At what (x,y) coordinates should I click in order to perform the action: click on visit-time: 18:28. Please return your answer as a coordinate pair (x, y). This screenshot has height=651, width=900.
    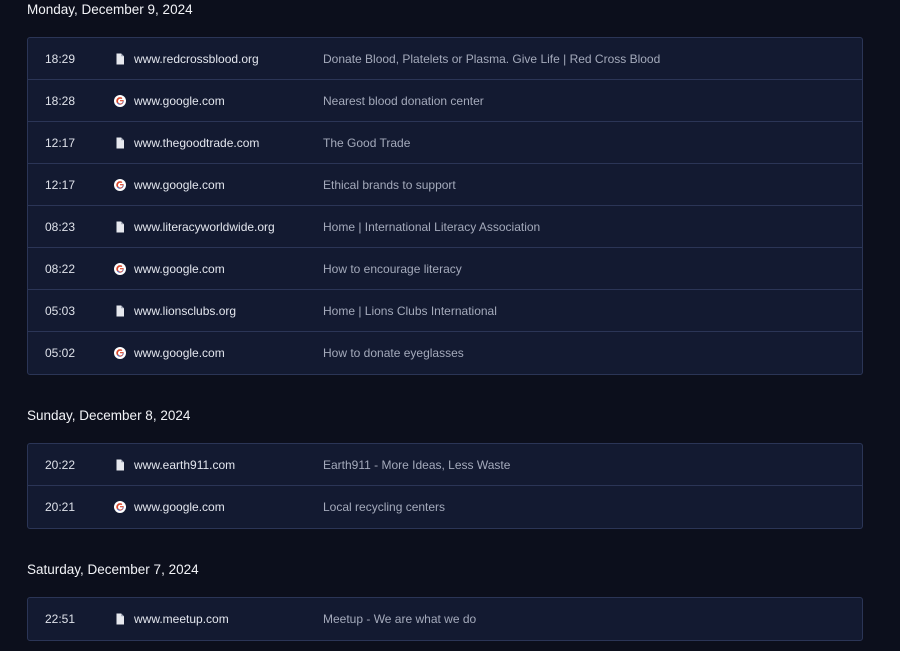
    Looking at the image, I should click on (60, 101).